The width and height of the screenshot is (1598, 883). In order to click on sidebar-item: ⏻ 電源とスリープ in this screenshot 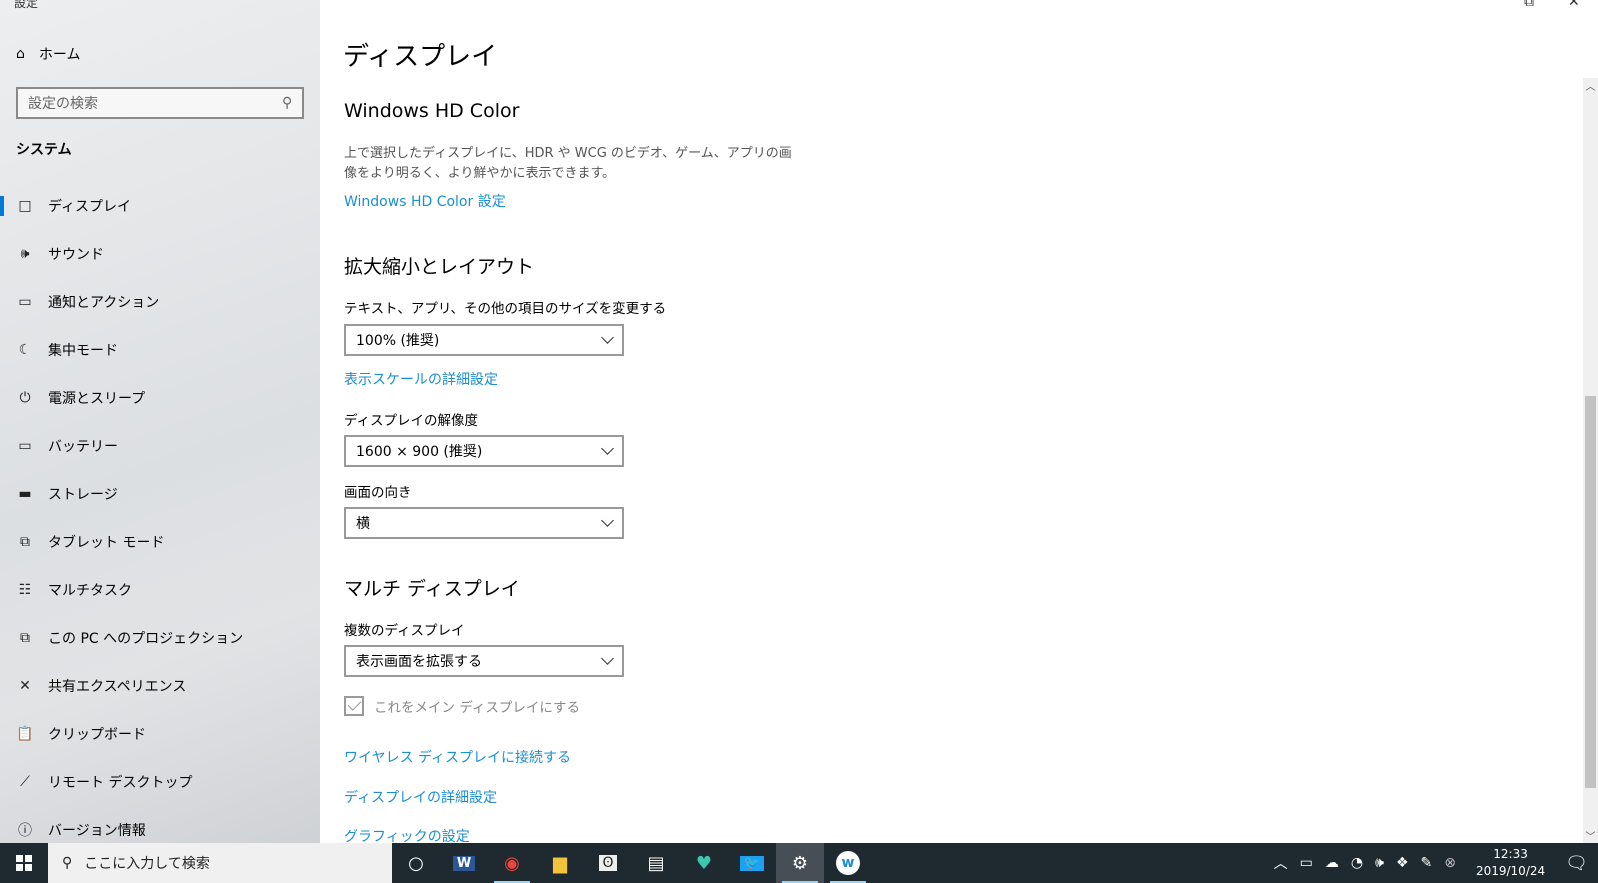, I will do `click(160, 398)`.